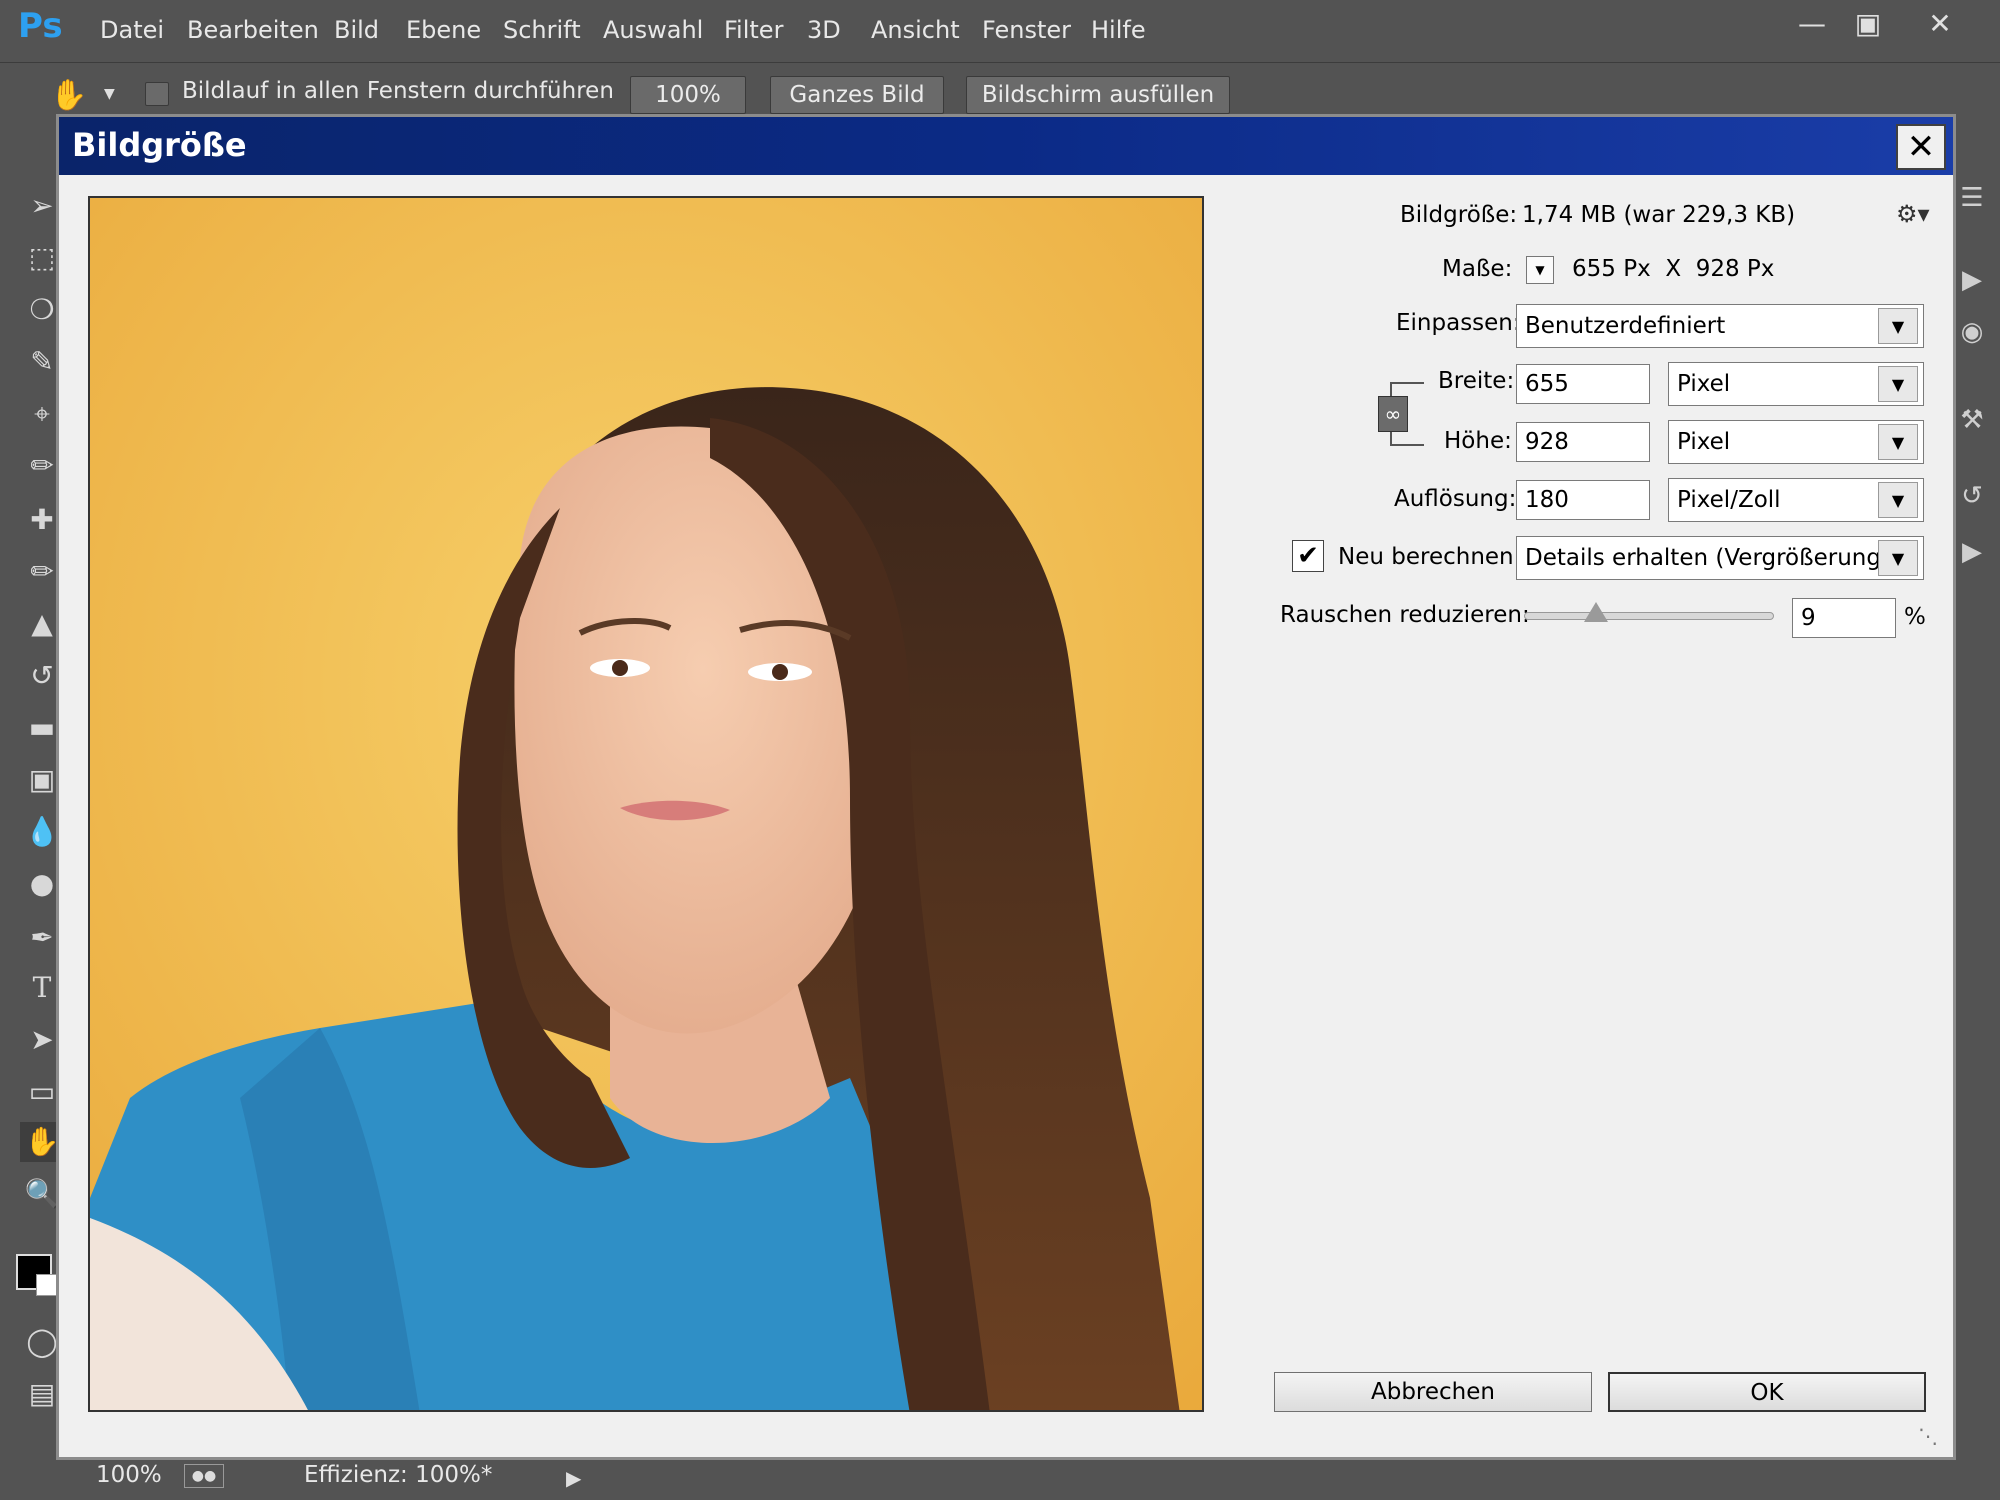 This screenshot has width=2000, height=1500. I want to click on background-color-swatch, so click(47, 1285).